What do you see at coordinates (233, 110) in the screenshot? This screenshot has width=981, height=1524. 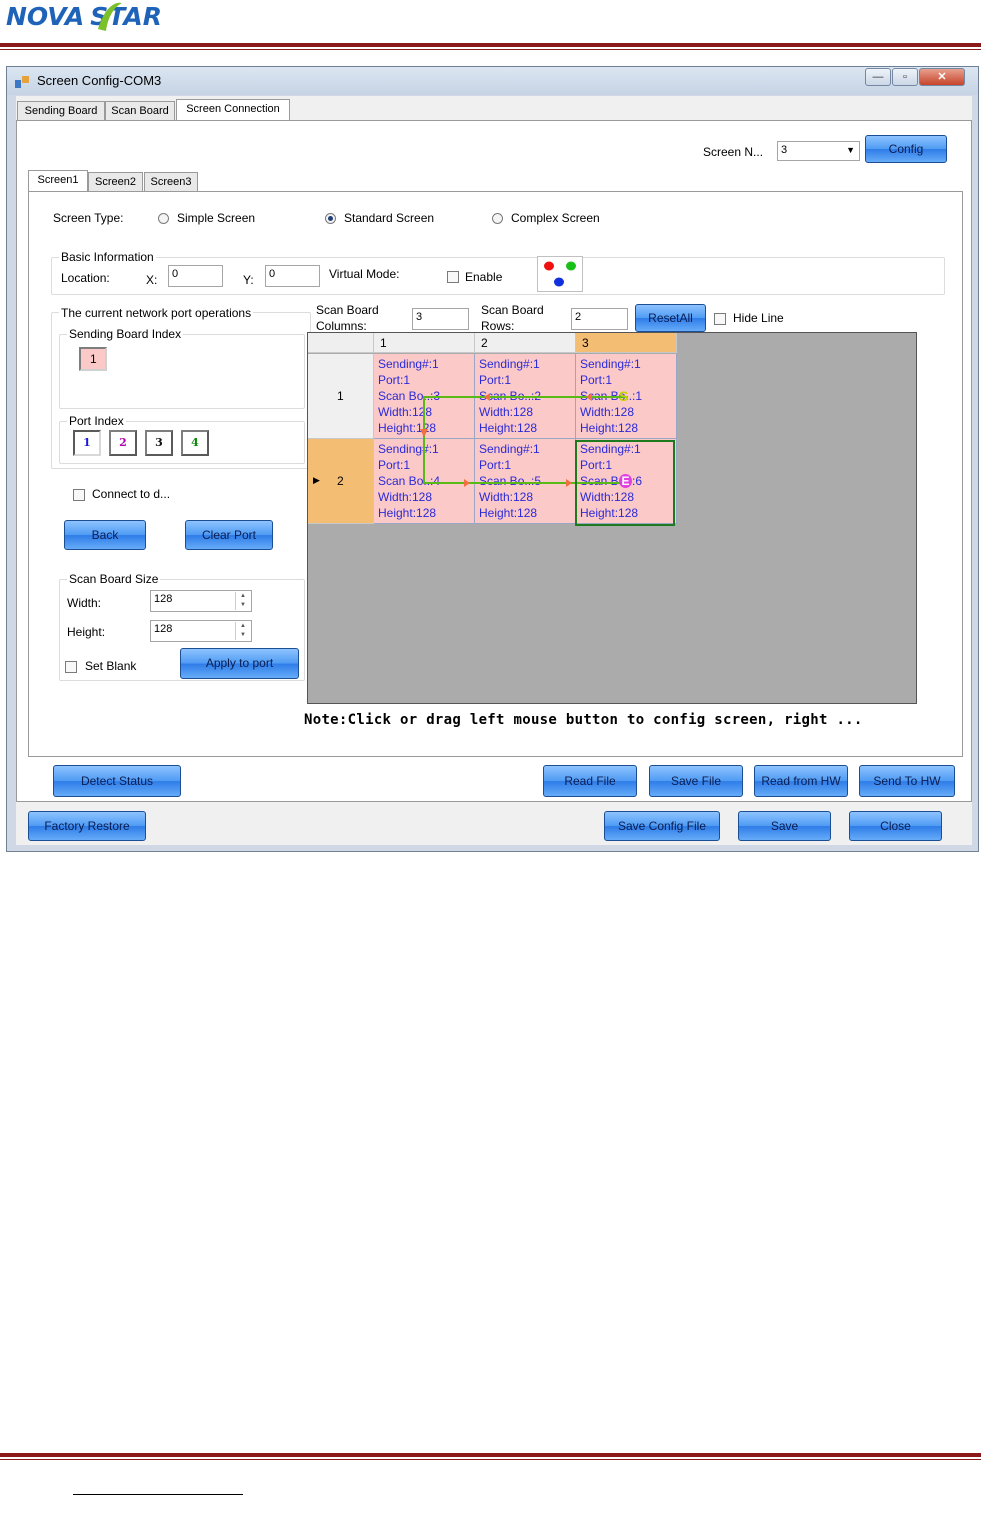 I see `tab-screen-connection: Screen Connection` at bounding box center [233, 110].